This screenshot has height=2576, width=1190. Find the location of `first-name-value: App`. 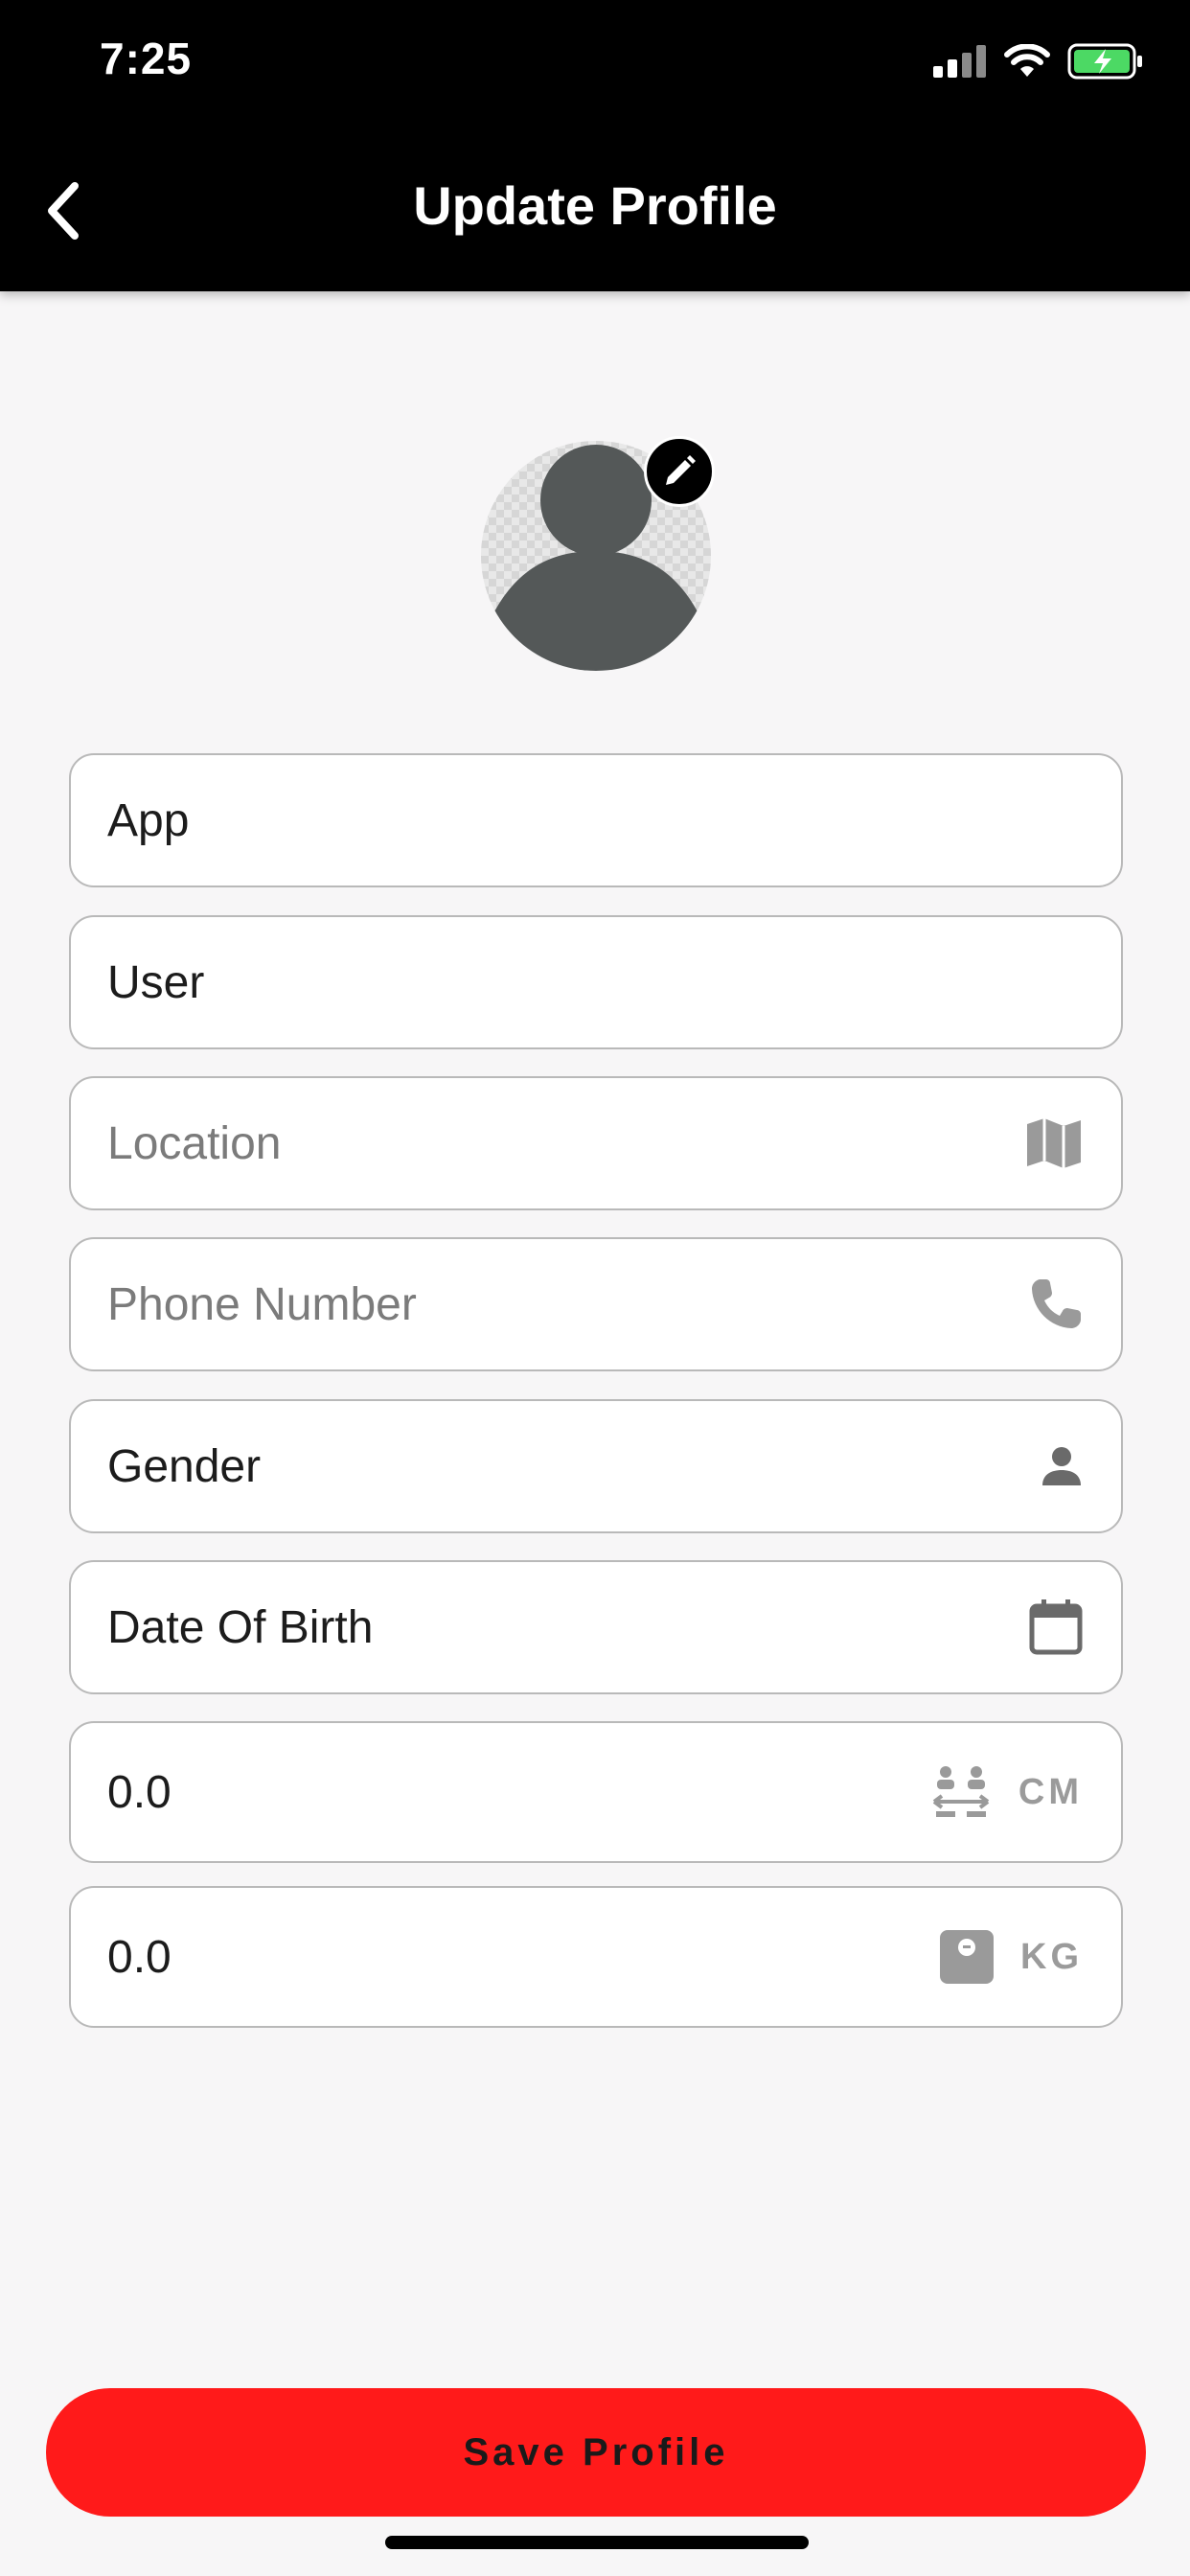

first-name-value: App is located at coordinates (148, 820).